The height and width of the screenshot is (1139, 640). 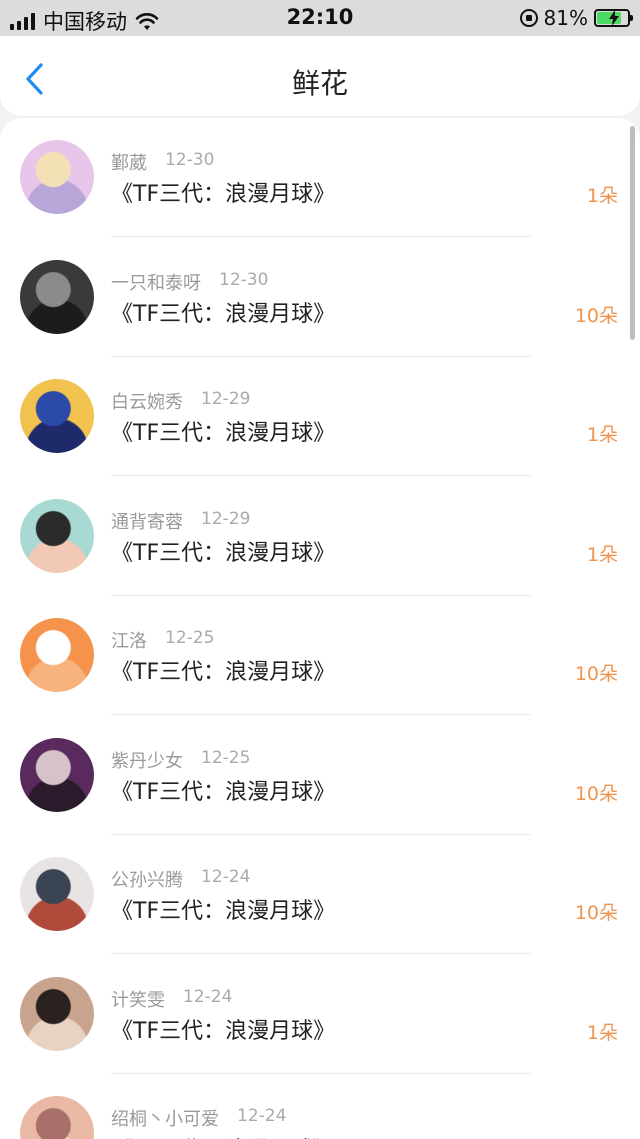 I want to click on list-item: 白云婉秀 12-29 《TF三代：浪漫月球》 1朵, so click(x=320, y=416).